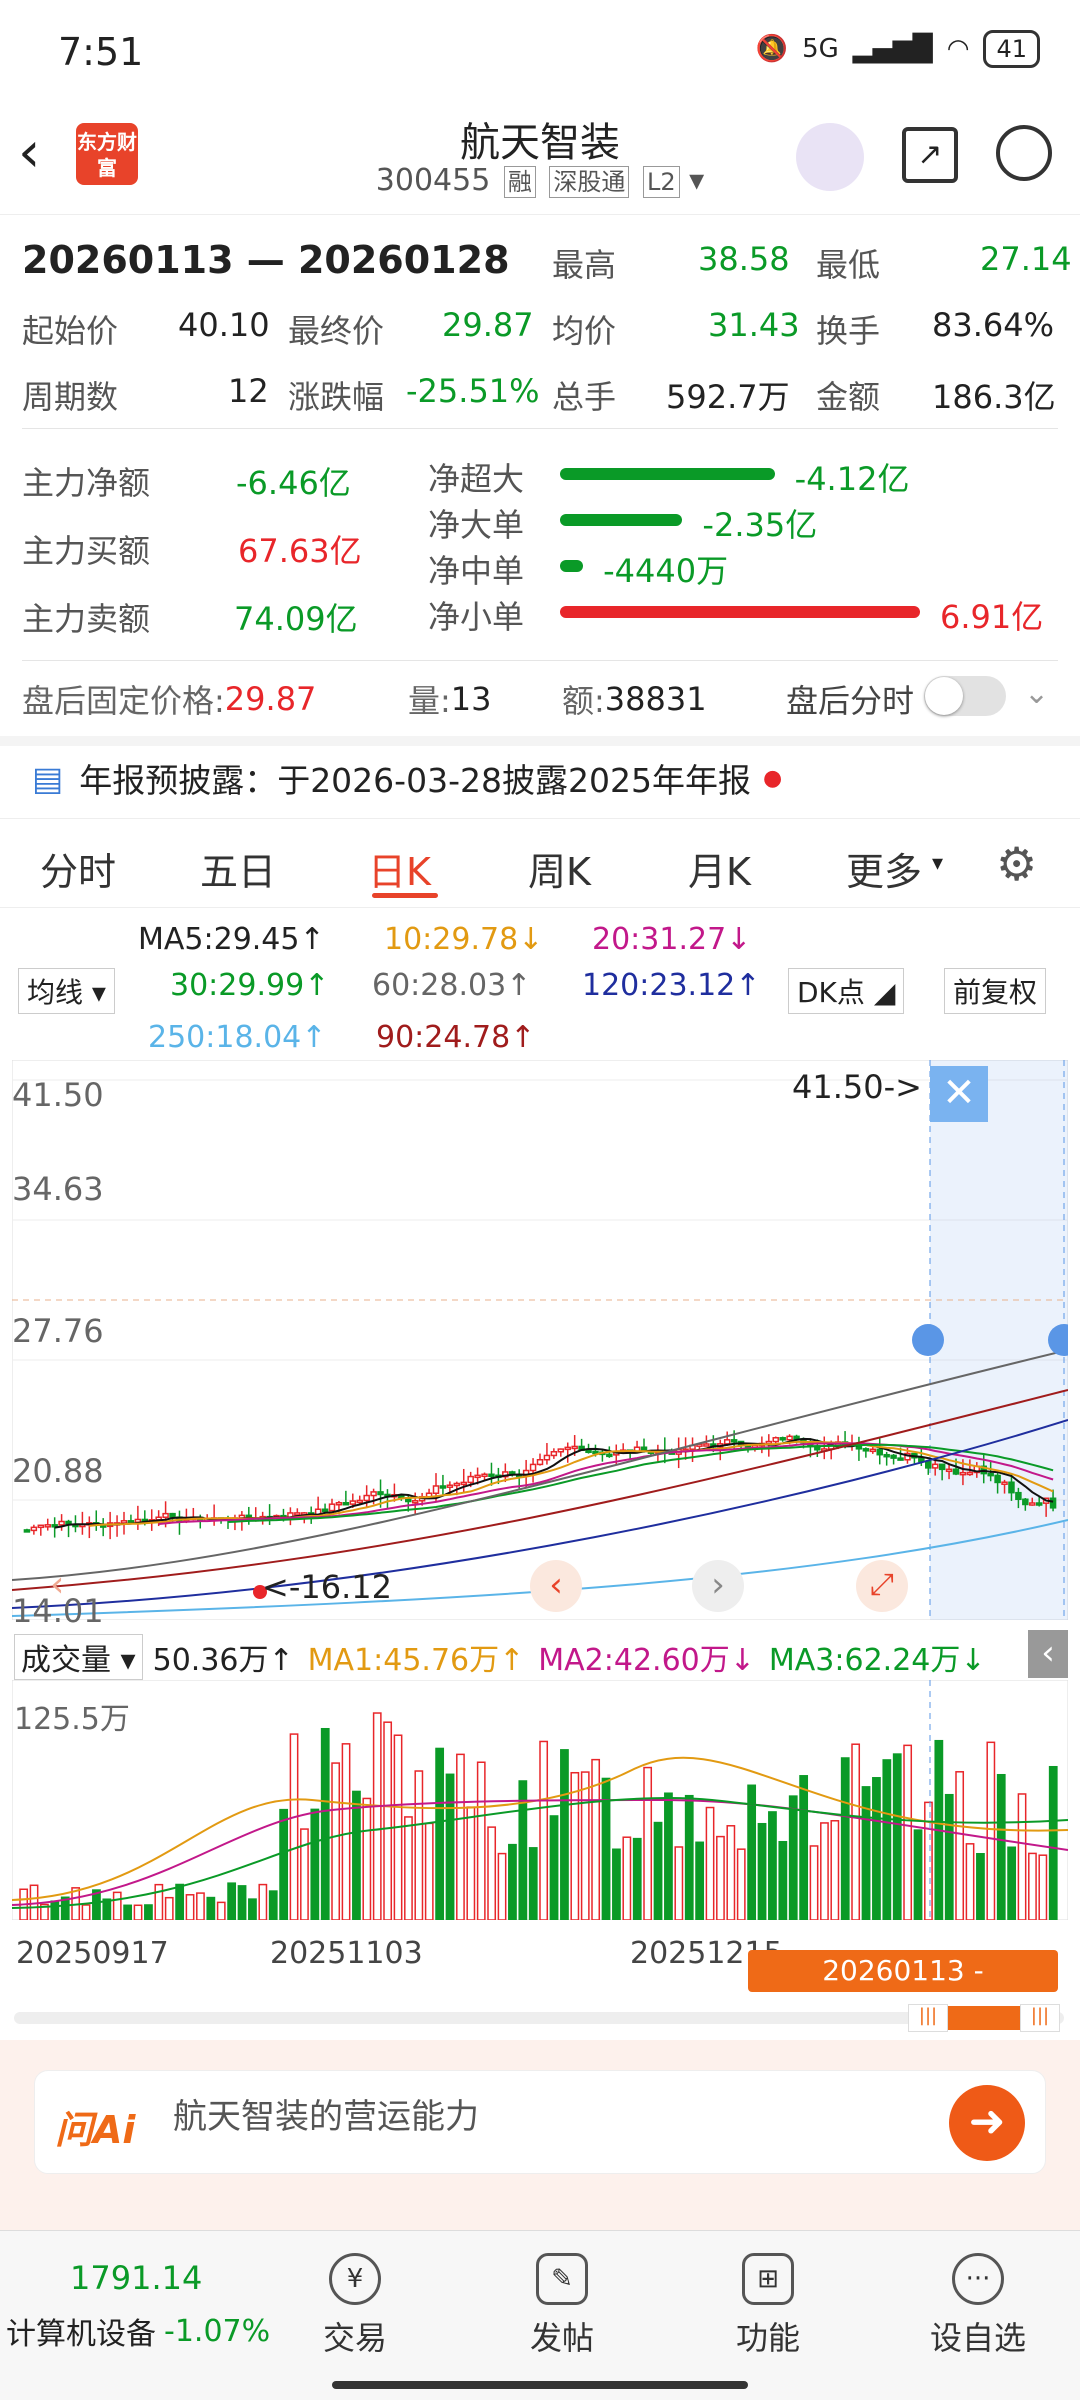 This screenshot has height=2400, width=1080. I want to click on volume-axis-label: 125.5万, so click(72, 1719).